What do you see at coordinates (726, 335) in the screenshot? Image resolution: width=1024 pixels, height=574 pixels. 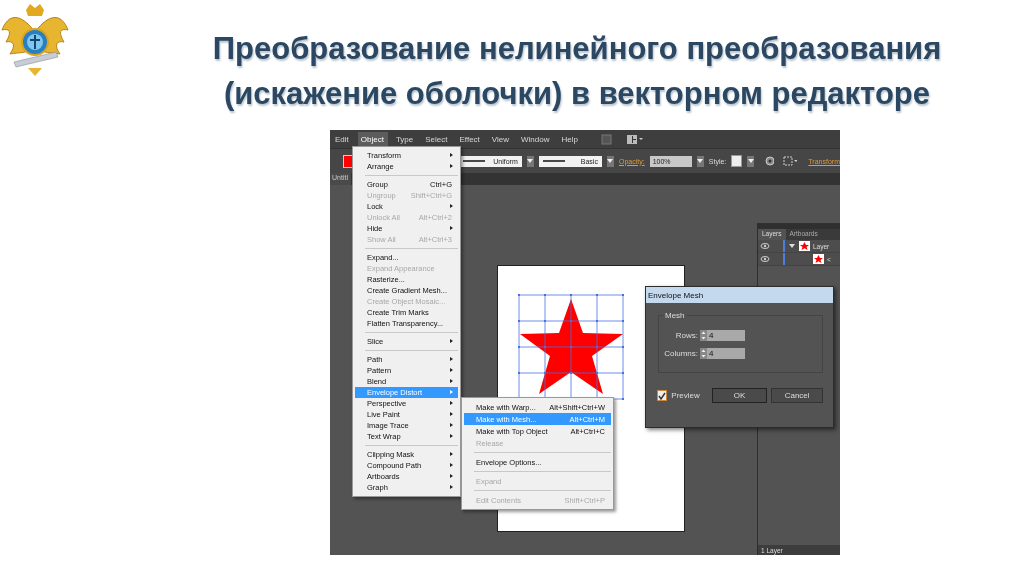 I see `rows-field: 4` at bounding box center [726, 335].